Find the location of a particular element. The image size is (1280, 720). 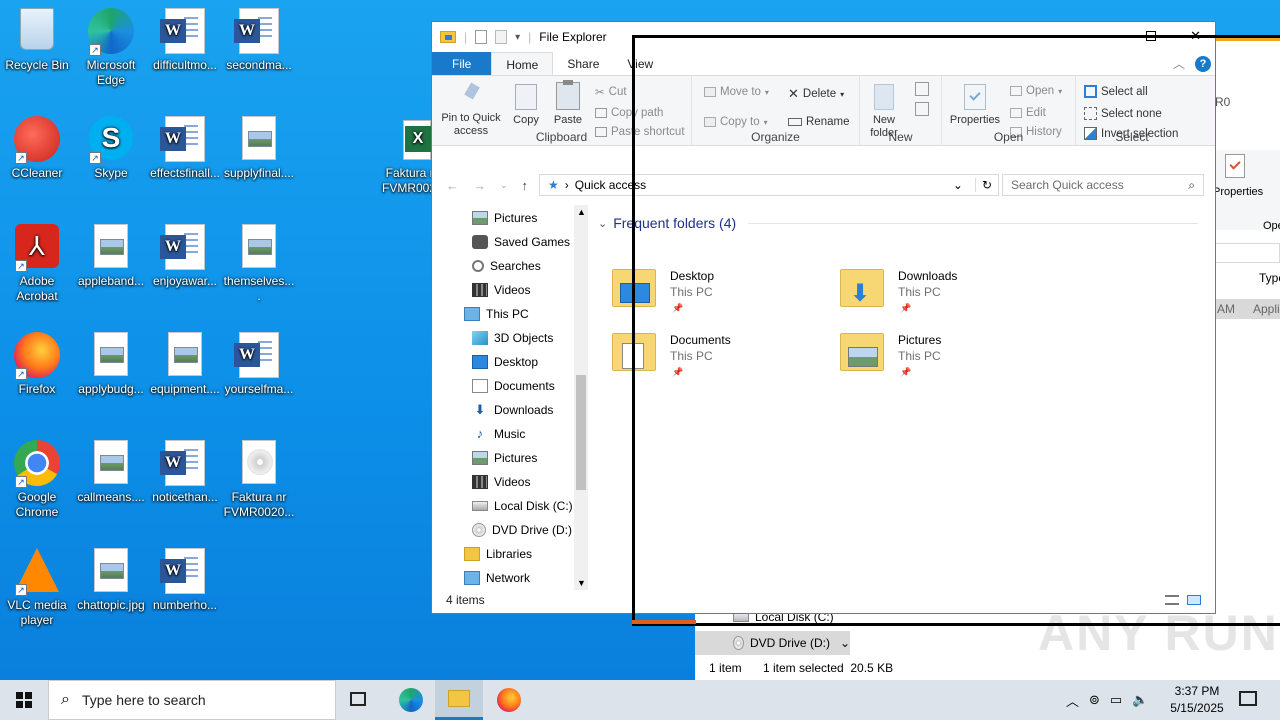

details-view-icon is located at coordinates (1172, 600).